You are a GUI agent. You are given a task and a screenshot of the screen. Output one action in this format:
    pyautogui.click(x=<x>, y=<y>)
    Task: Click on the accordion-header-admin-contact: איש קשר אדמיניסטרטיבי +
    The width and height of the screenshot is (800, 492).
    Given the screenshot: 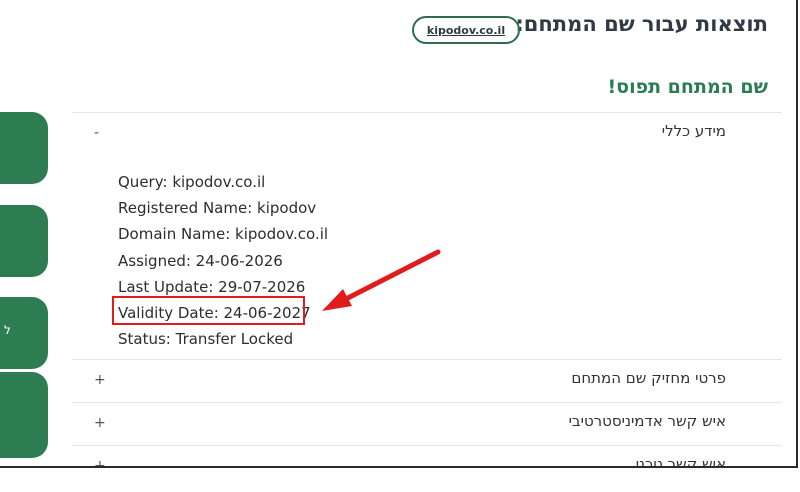 What is the action you would take?
    pyautogui.click(x=427, y=424)
    